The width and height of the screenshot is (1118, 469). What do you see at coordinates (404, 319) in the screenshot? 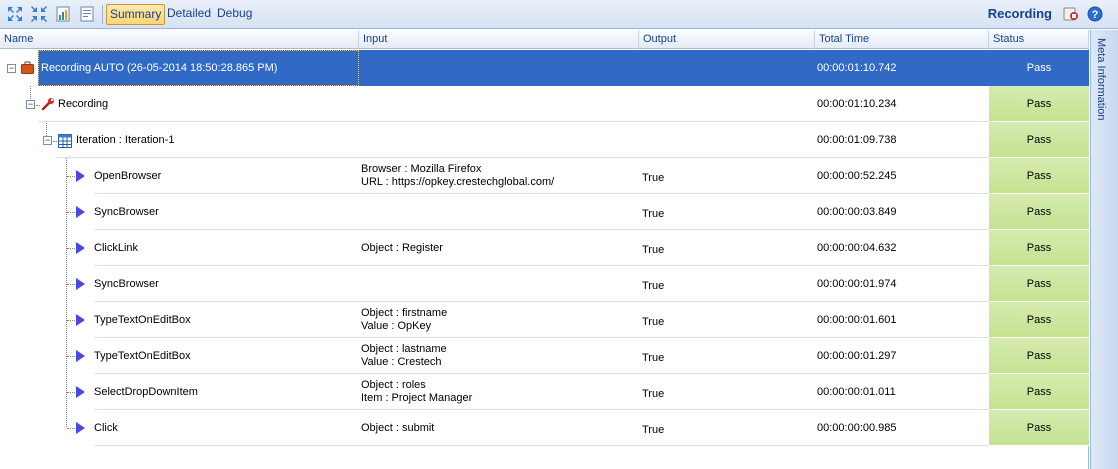
I see `row-input: Object : firstname Value : OpKey` at bounding box center [404, 319].